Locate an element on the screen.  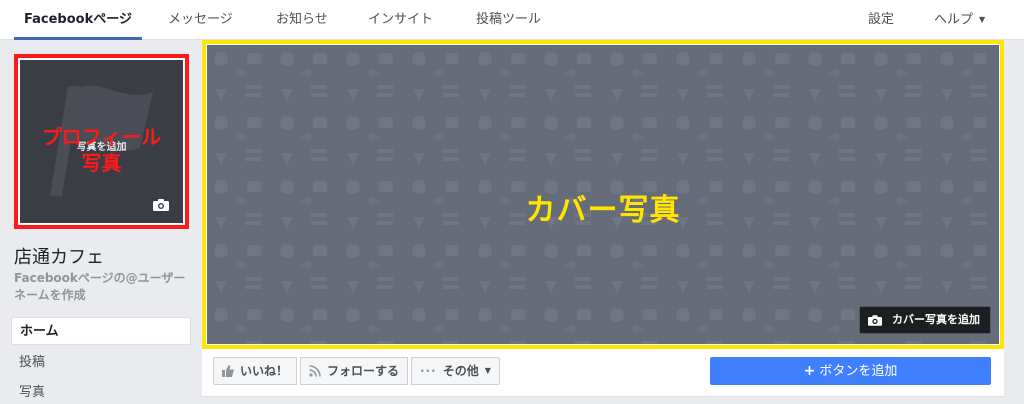
profile-photo-annotation: プロフィール 写真 is located at coordinates (101, 150).